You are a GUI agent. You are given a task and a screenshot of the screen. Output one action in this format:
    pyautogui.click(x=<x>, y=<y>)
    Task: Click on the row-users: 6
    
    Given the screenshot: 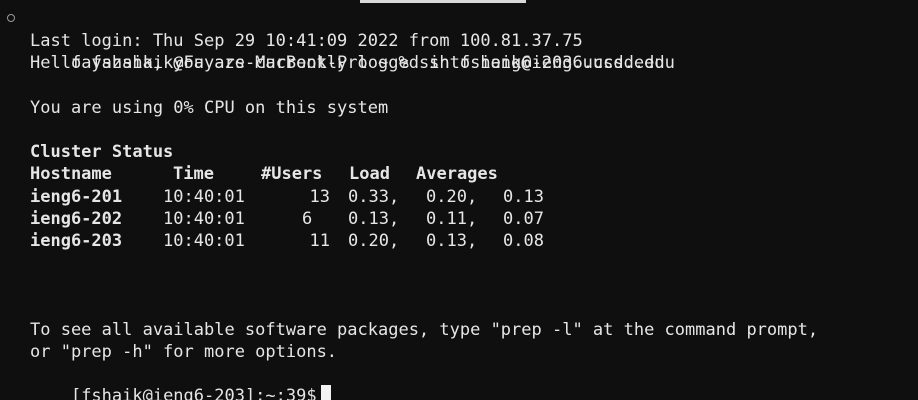 What is the action you would take?
    pyautogui.click(x=307, y=218)
    